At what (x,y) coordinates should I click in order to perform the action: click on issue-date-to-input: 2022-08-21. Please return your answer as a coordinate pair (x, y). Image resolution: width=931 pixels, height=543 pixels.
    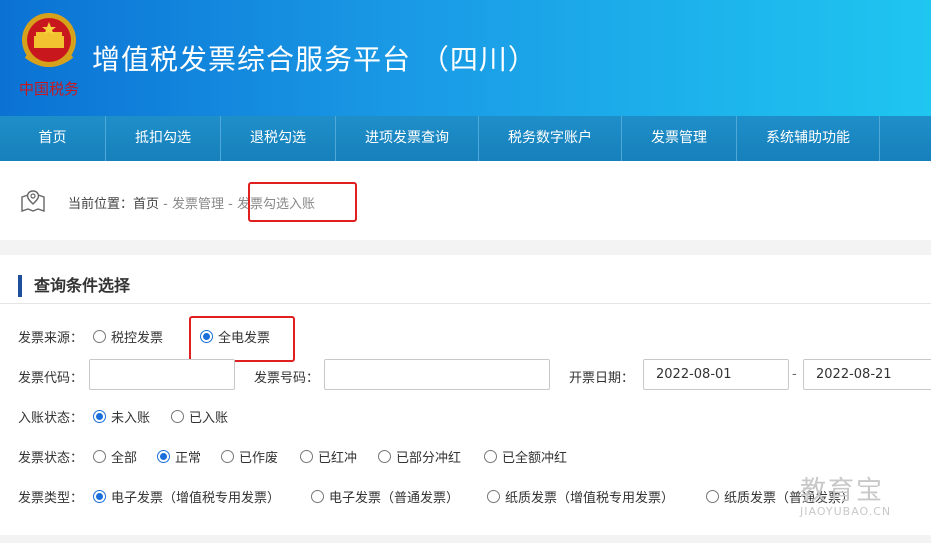
    Looking at the image, I should click on (867, 374).